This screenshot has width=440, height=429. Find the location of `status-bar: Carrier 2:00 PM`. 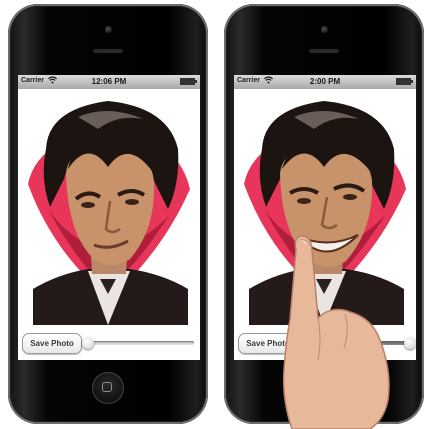

status-bar: Carrier 2:00 PM is located at coordinates (325, 82).